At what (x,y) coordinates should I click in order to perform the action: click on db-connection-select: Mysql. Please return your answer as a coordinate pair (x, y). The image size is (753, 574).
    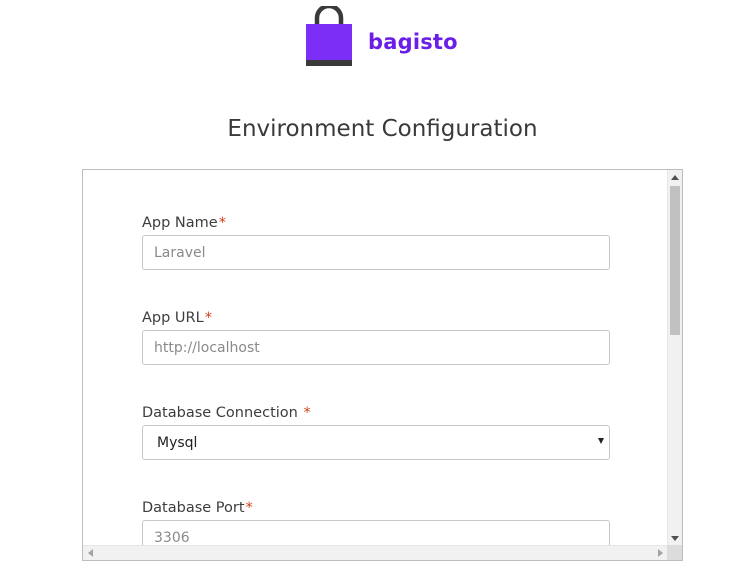
    Looking at the image, I should click on (376, 442).